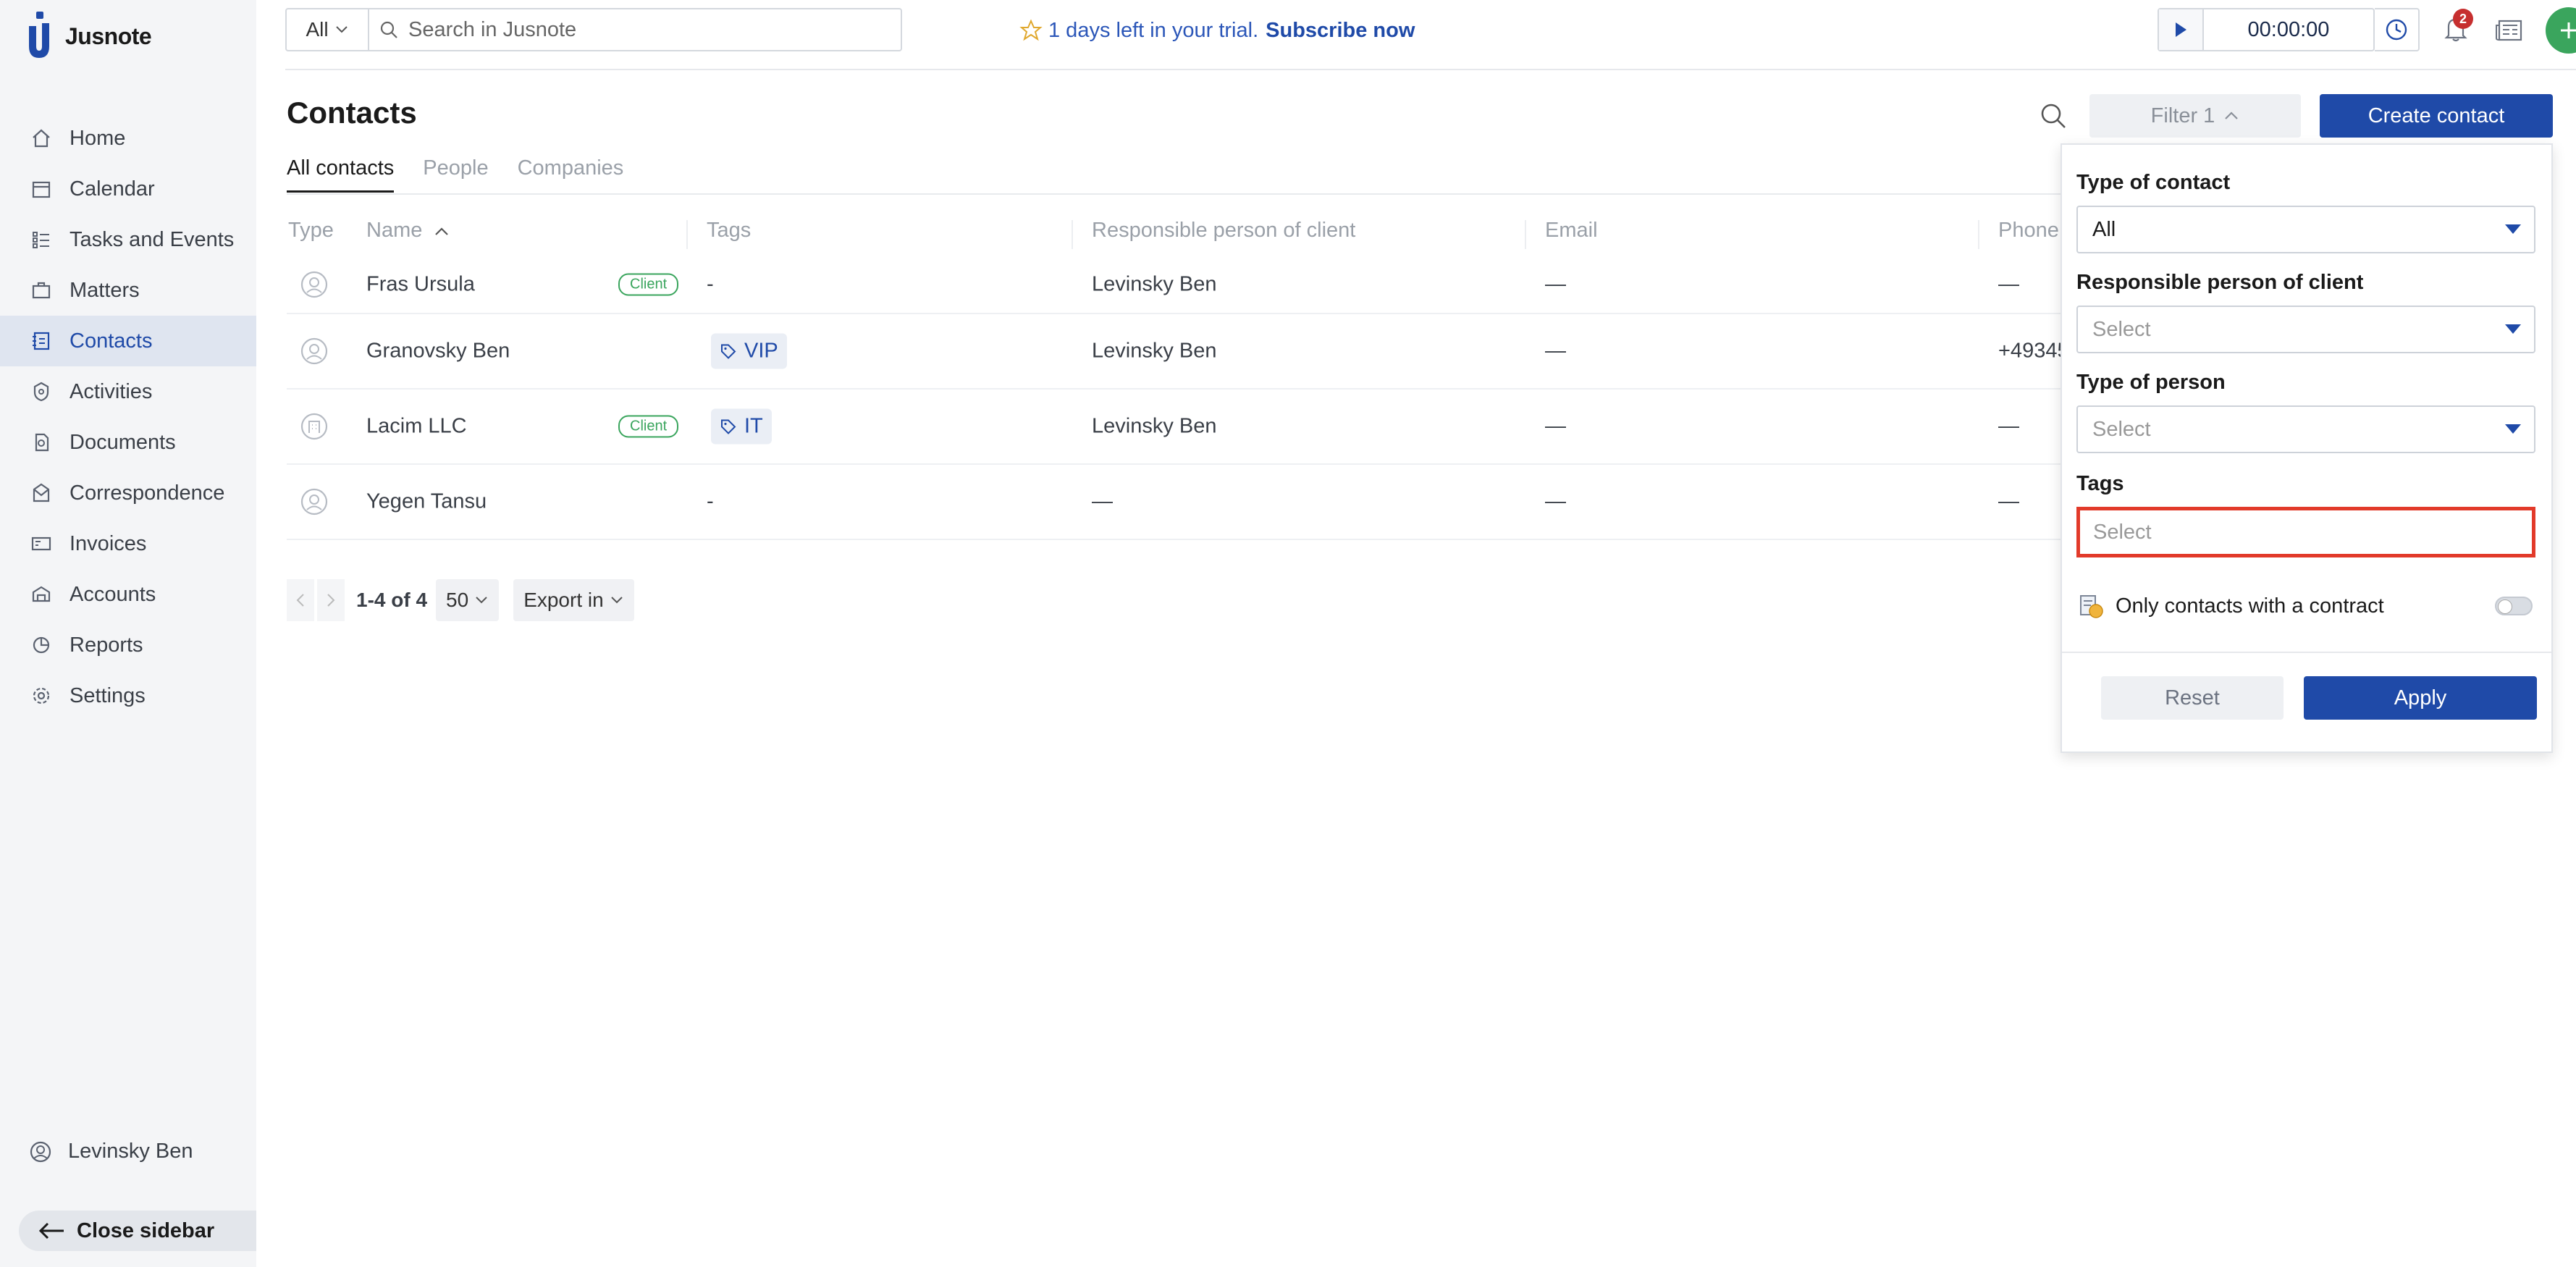  What do you see at coordinates (761, 351) in the screenshot?
I see `tag-label: VIP` at bounding box center [761, 351].